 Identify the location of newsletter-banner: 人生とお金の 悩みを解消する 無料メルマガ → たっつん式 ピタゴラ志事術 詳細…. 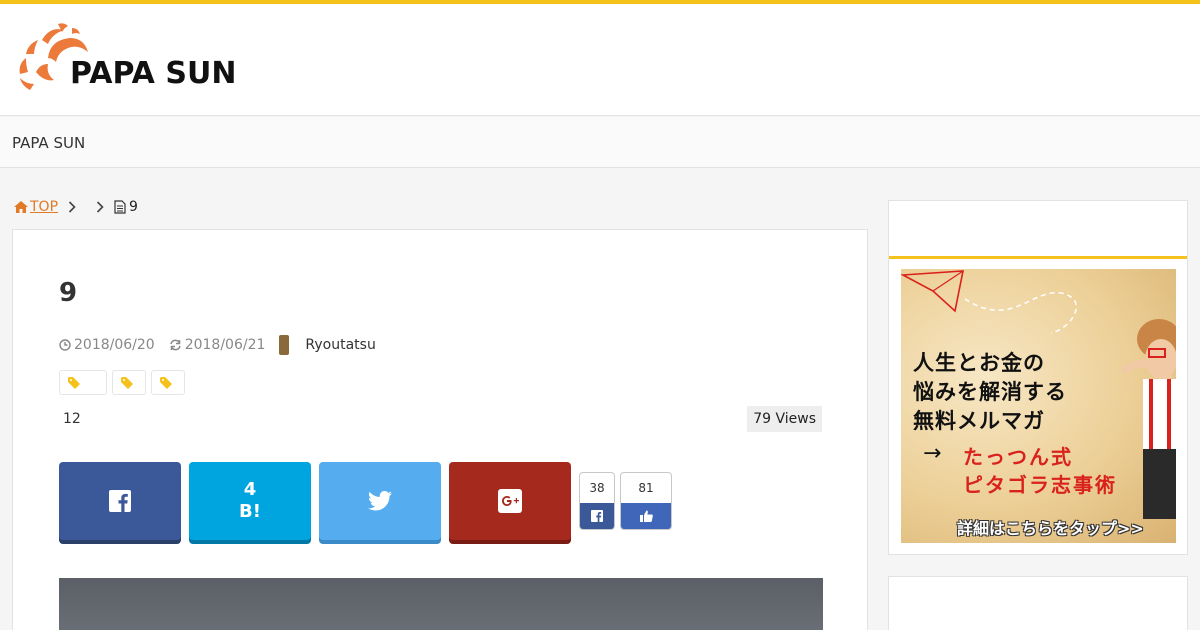
(1038, 406).